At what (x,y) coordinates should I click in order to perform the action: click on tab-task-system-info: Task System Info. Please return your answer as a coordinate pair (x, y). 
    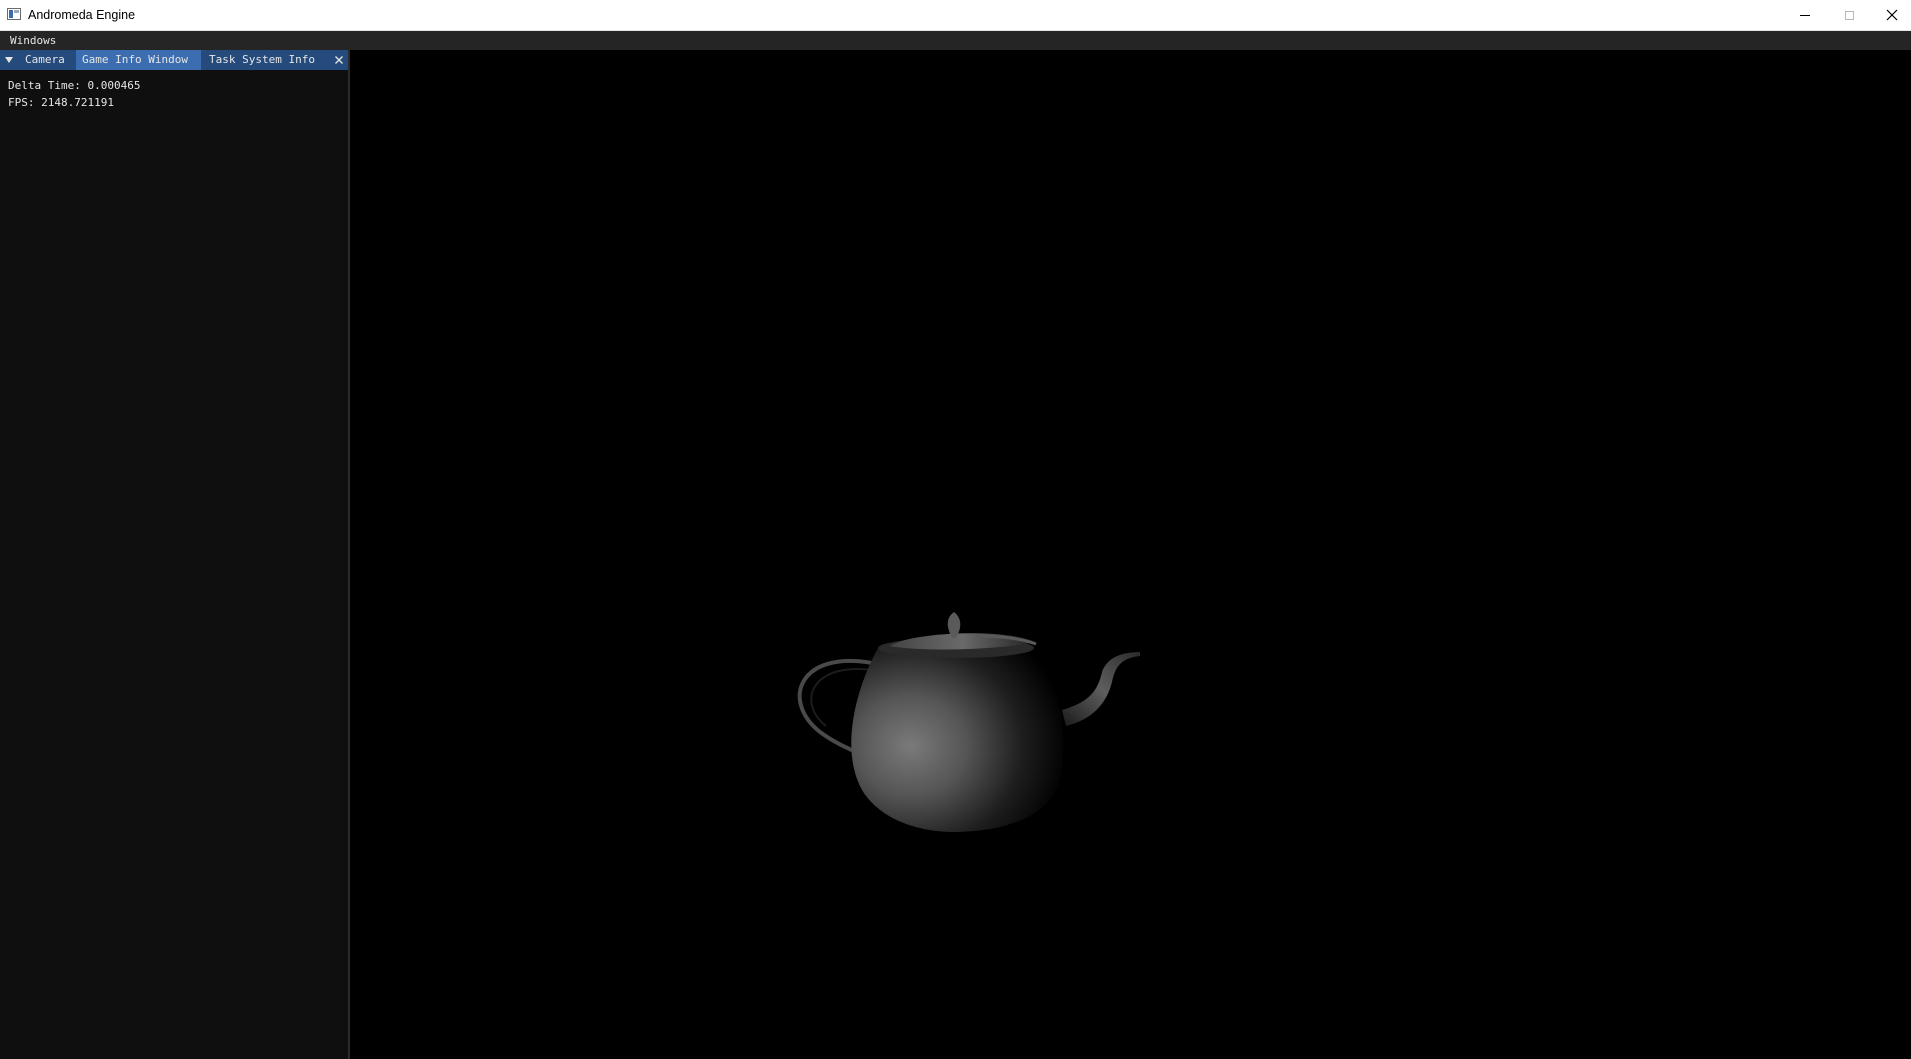
    Looking at the image, I should click on (265, 60).